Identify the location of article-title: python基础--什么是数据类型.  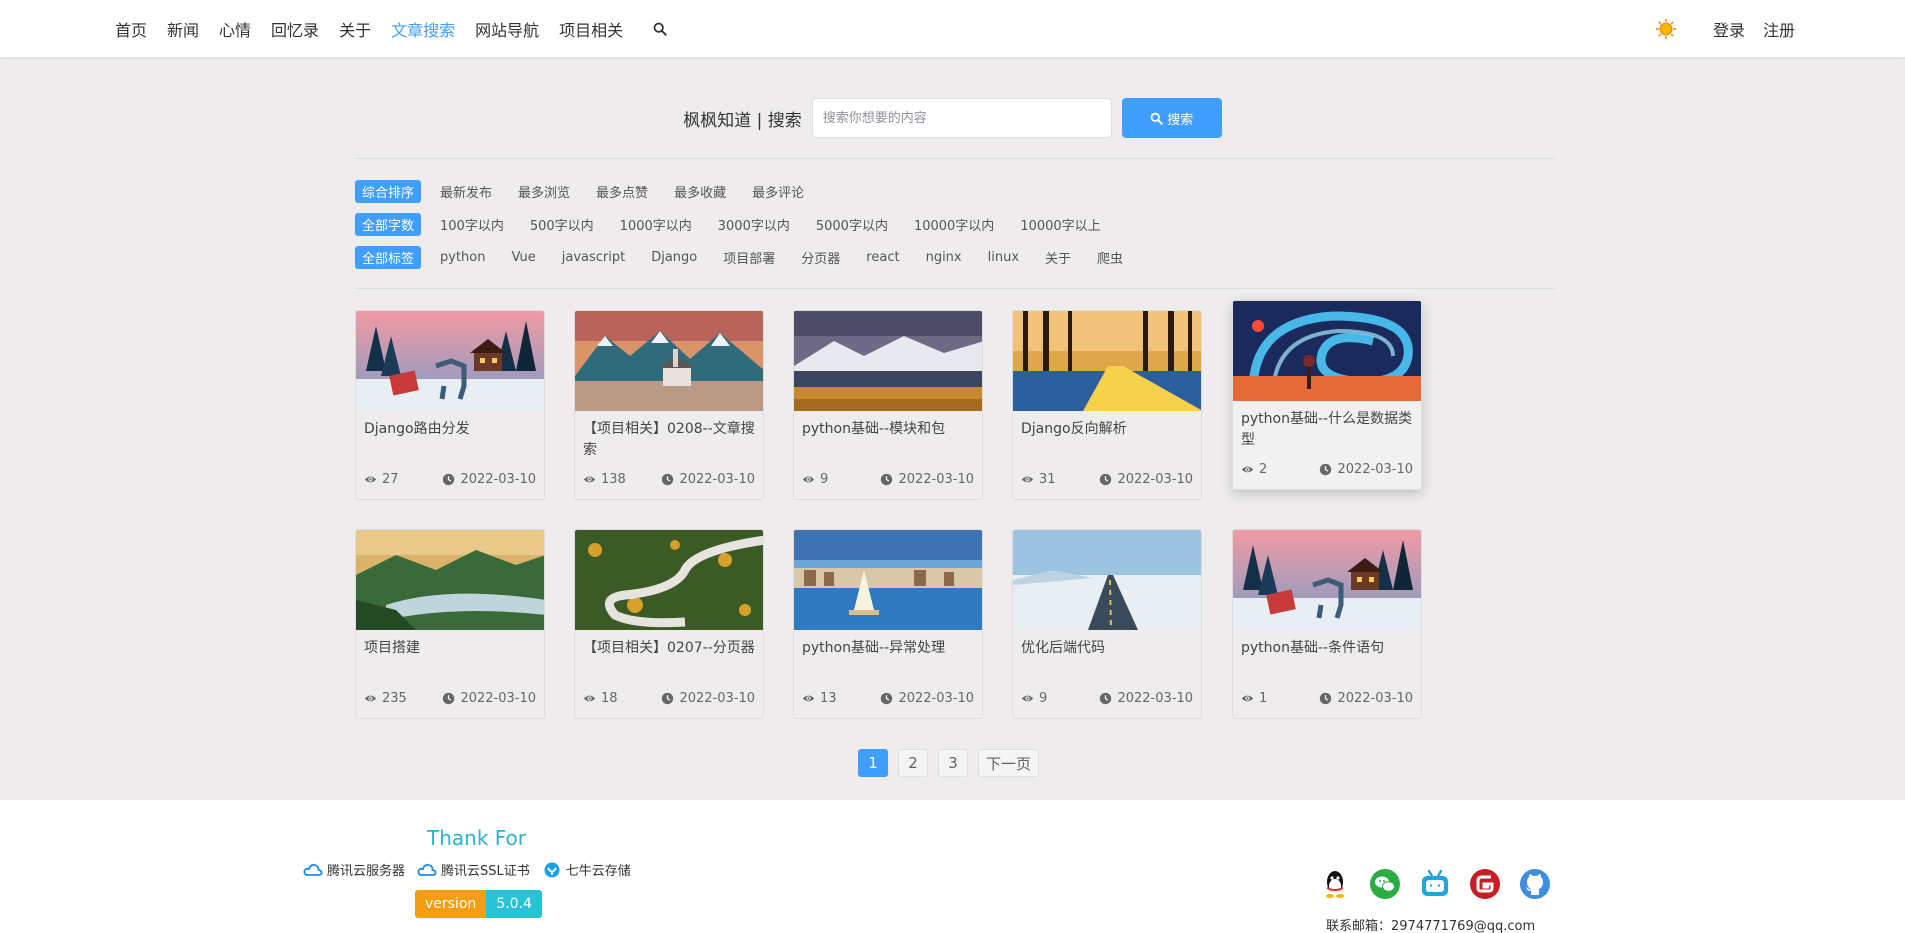
(1327, 426).